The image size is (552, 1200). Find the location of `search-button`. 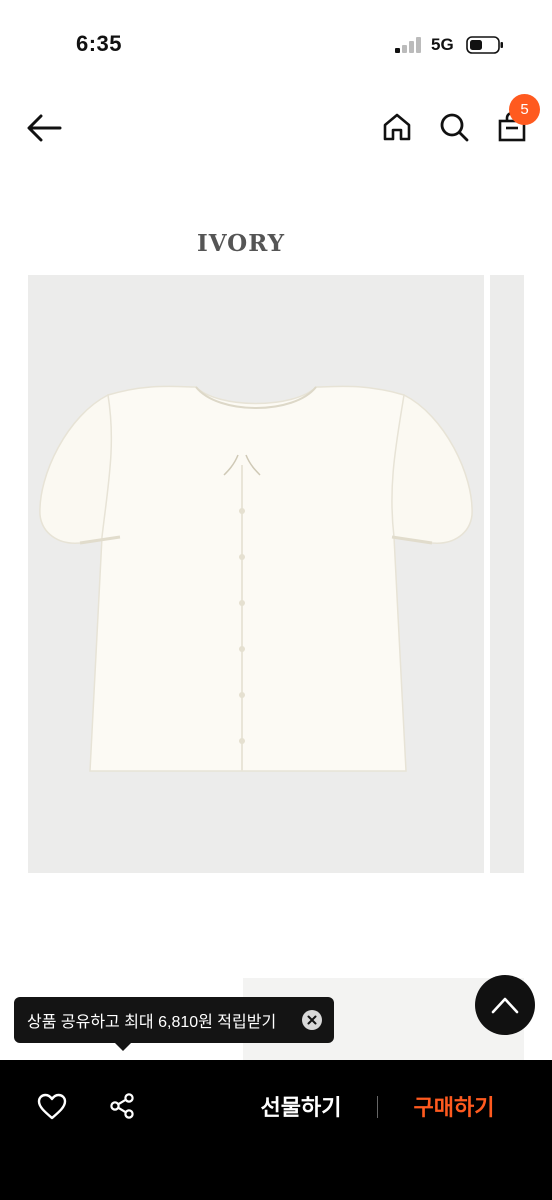

search-button is located at coordinates (454, 127).